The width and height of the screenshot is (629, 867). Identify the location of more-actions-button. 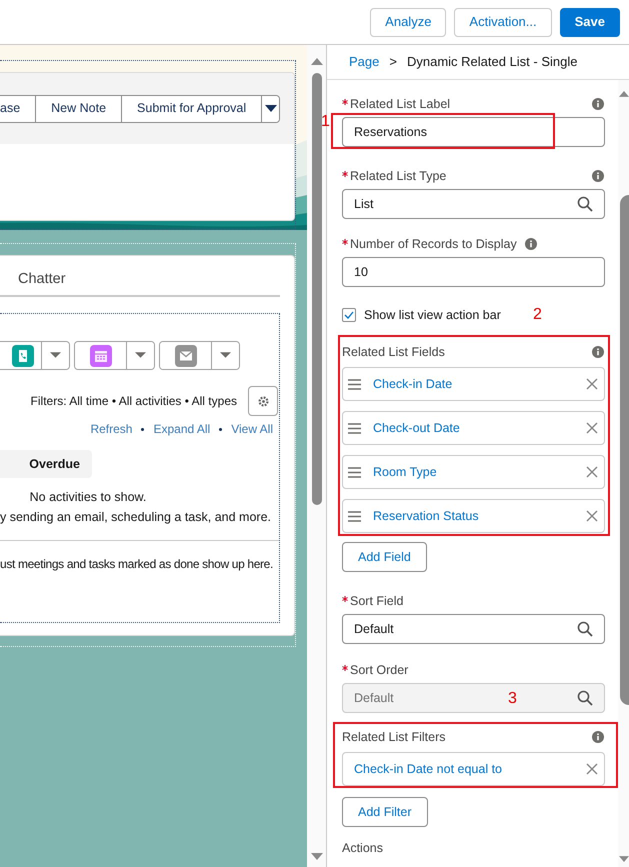
(270, 109).